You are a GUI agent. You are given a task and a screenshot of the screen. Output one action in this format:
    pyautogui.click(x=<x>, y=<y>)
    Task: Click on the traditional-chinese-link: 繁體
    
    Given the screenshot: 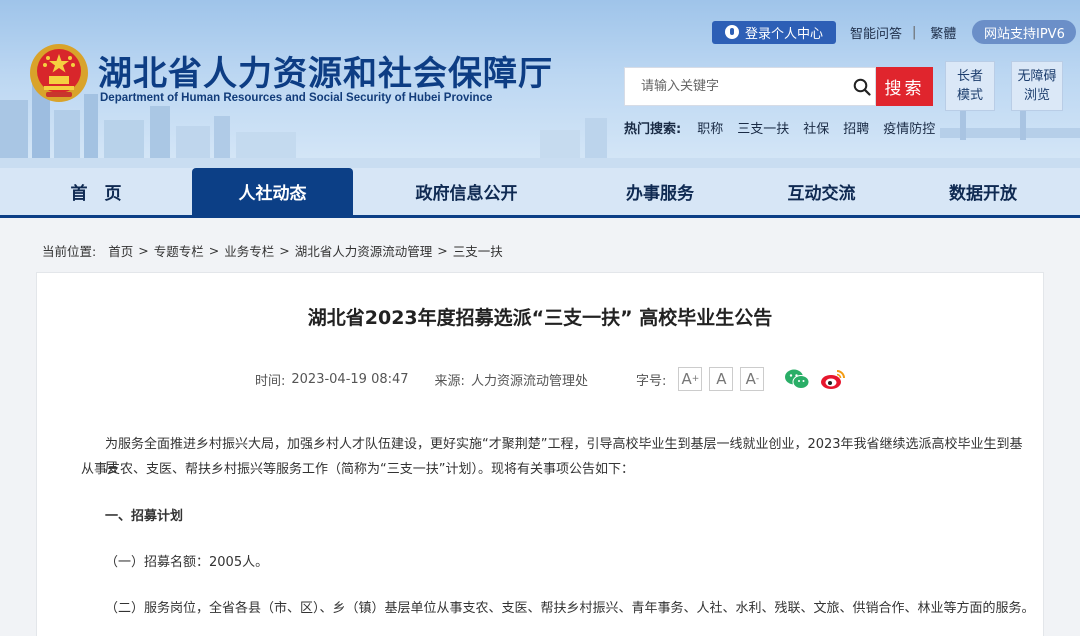 What is the action you would take?
    pyautogui.click(x=943, y=32)
    